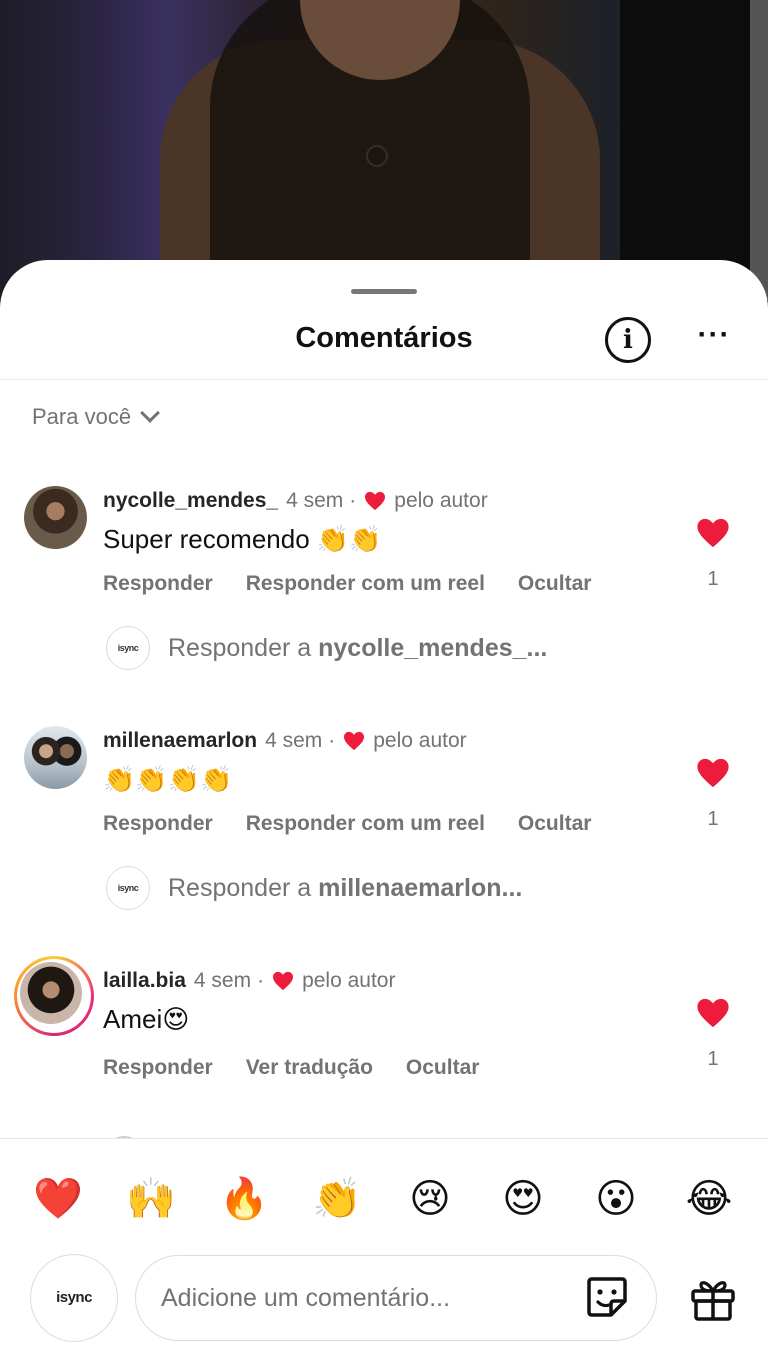 This screenshot has height=1365, width=768. I want to click on comment-actions: Responder Ver tradução Ocultar, so click(291, 1068).